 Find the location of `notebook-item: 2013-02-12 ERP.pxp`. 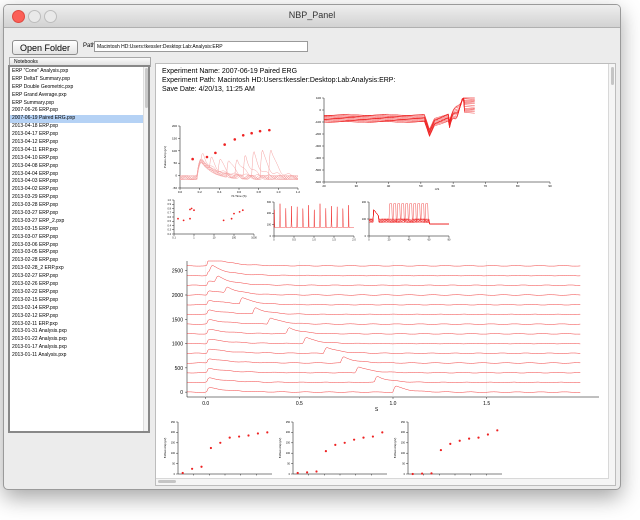

notebook-item: 2013-02-12 ERP.pxp is located at coordinates (79, 317).